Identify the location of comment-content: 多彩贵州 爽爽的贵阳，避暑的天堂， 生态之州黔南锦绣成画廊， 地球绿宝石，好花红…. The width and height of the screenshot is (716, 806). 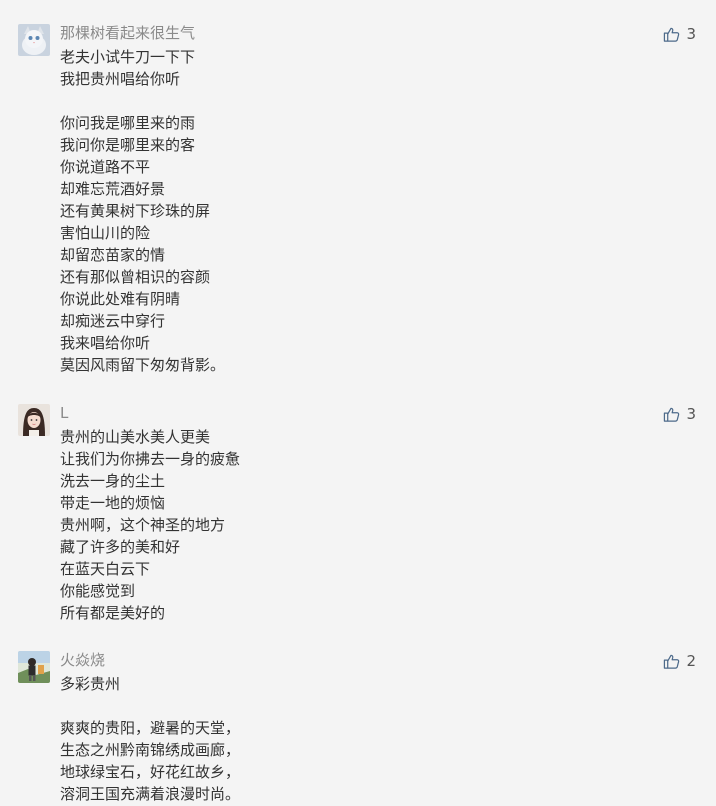
(150, 739).